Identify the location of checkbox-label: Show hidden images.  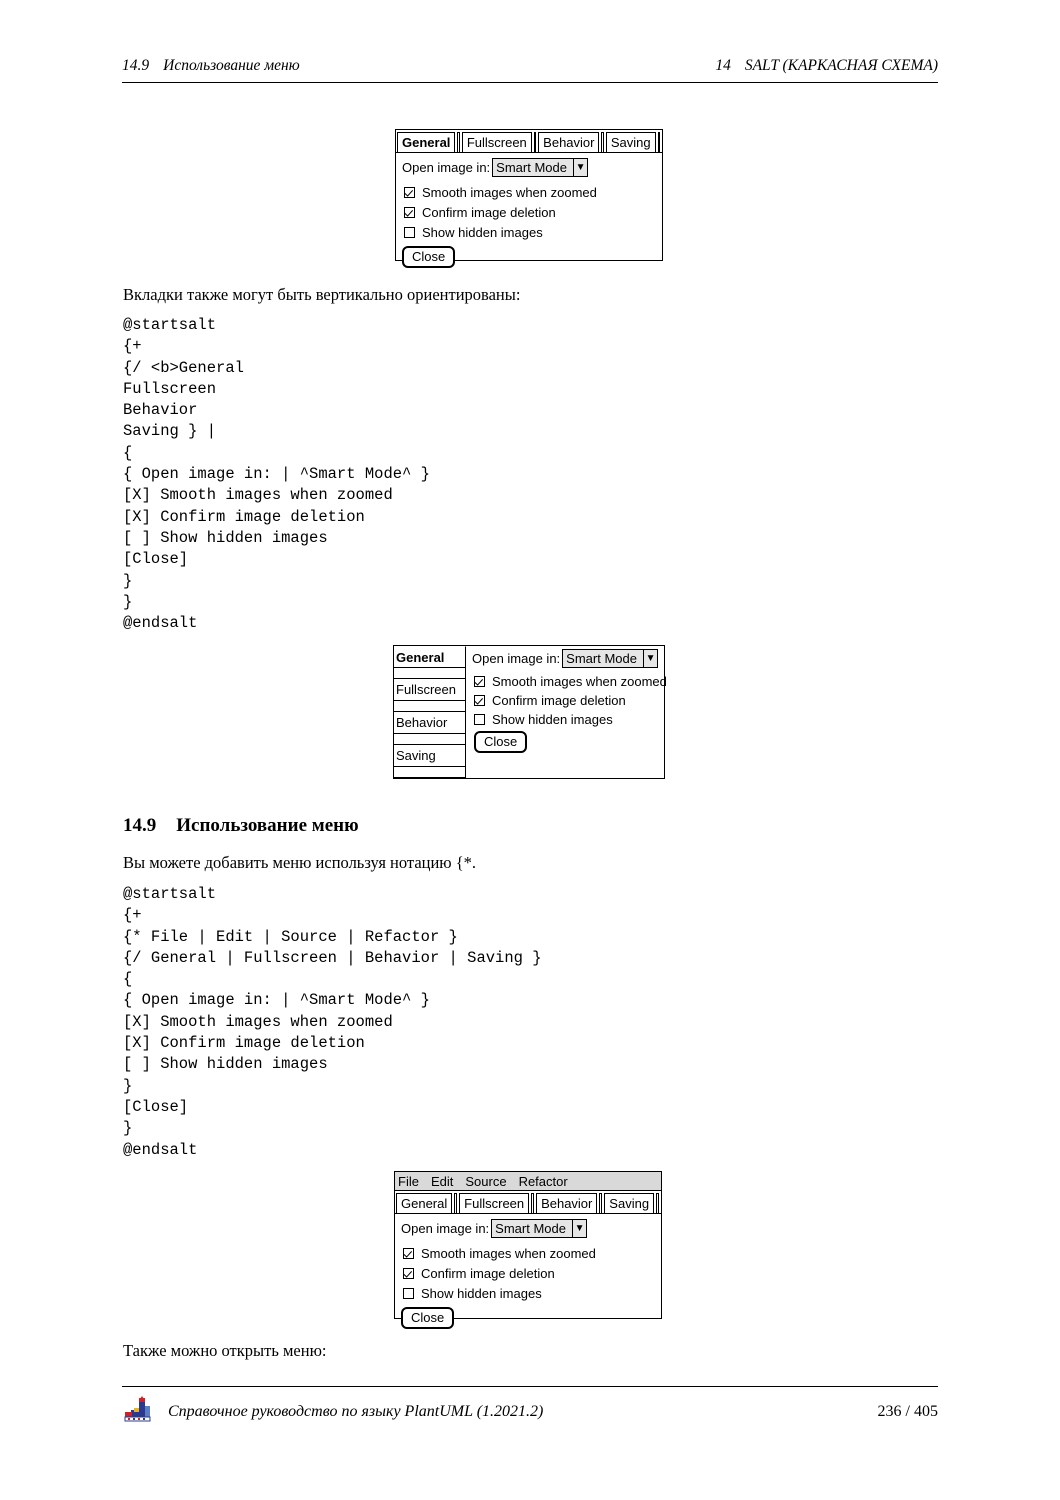
(552, 719).